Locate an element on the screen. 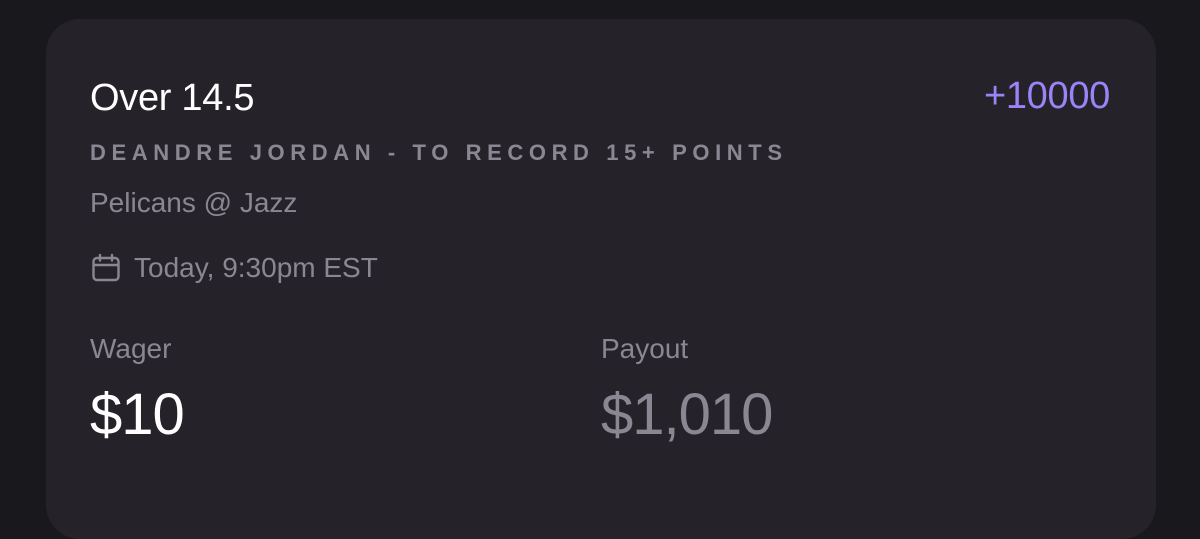  game-matchup: Pelicans @ Jazz is located at coordinates (194, 202).